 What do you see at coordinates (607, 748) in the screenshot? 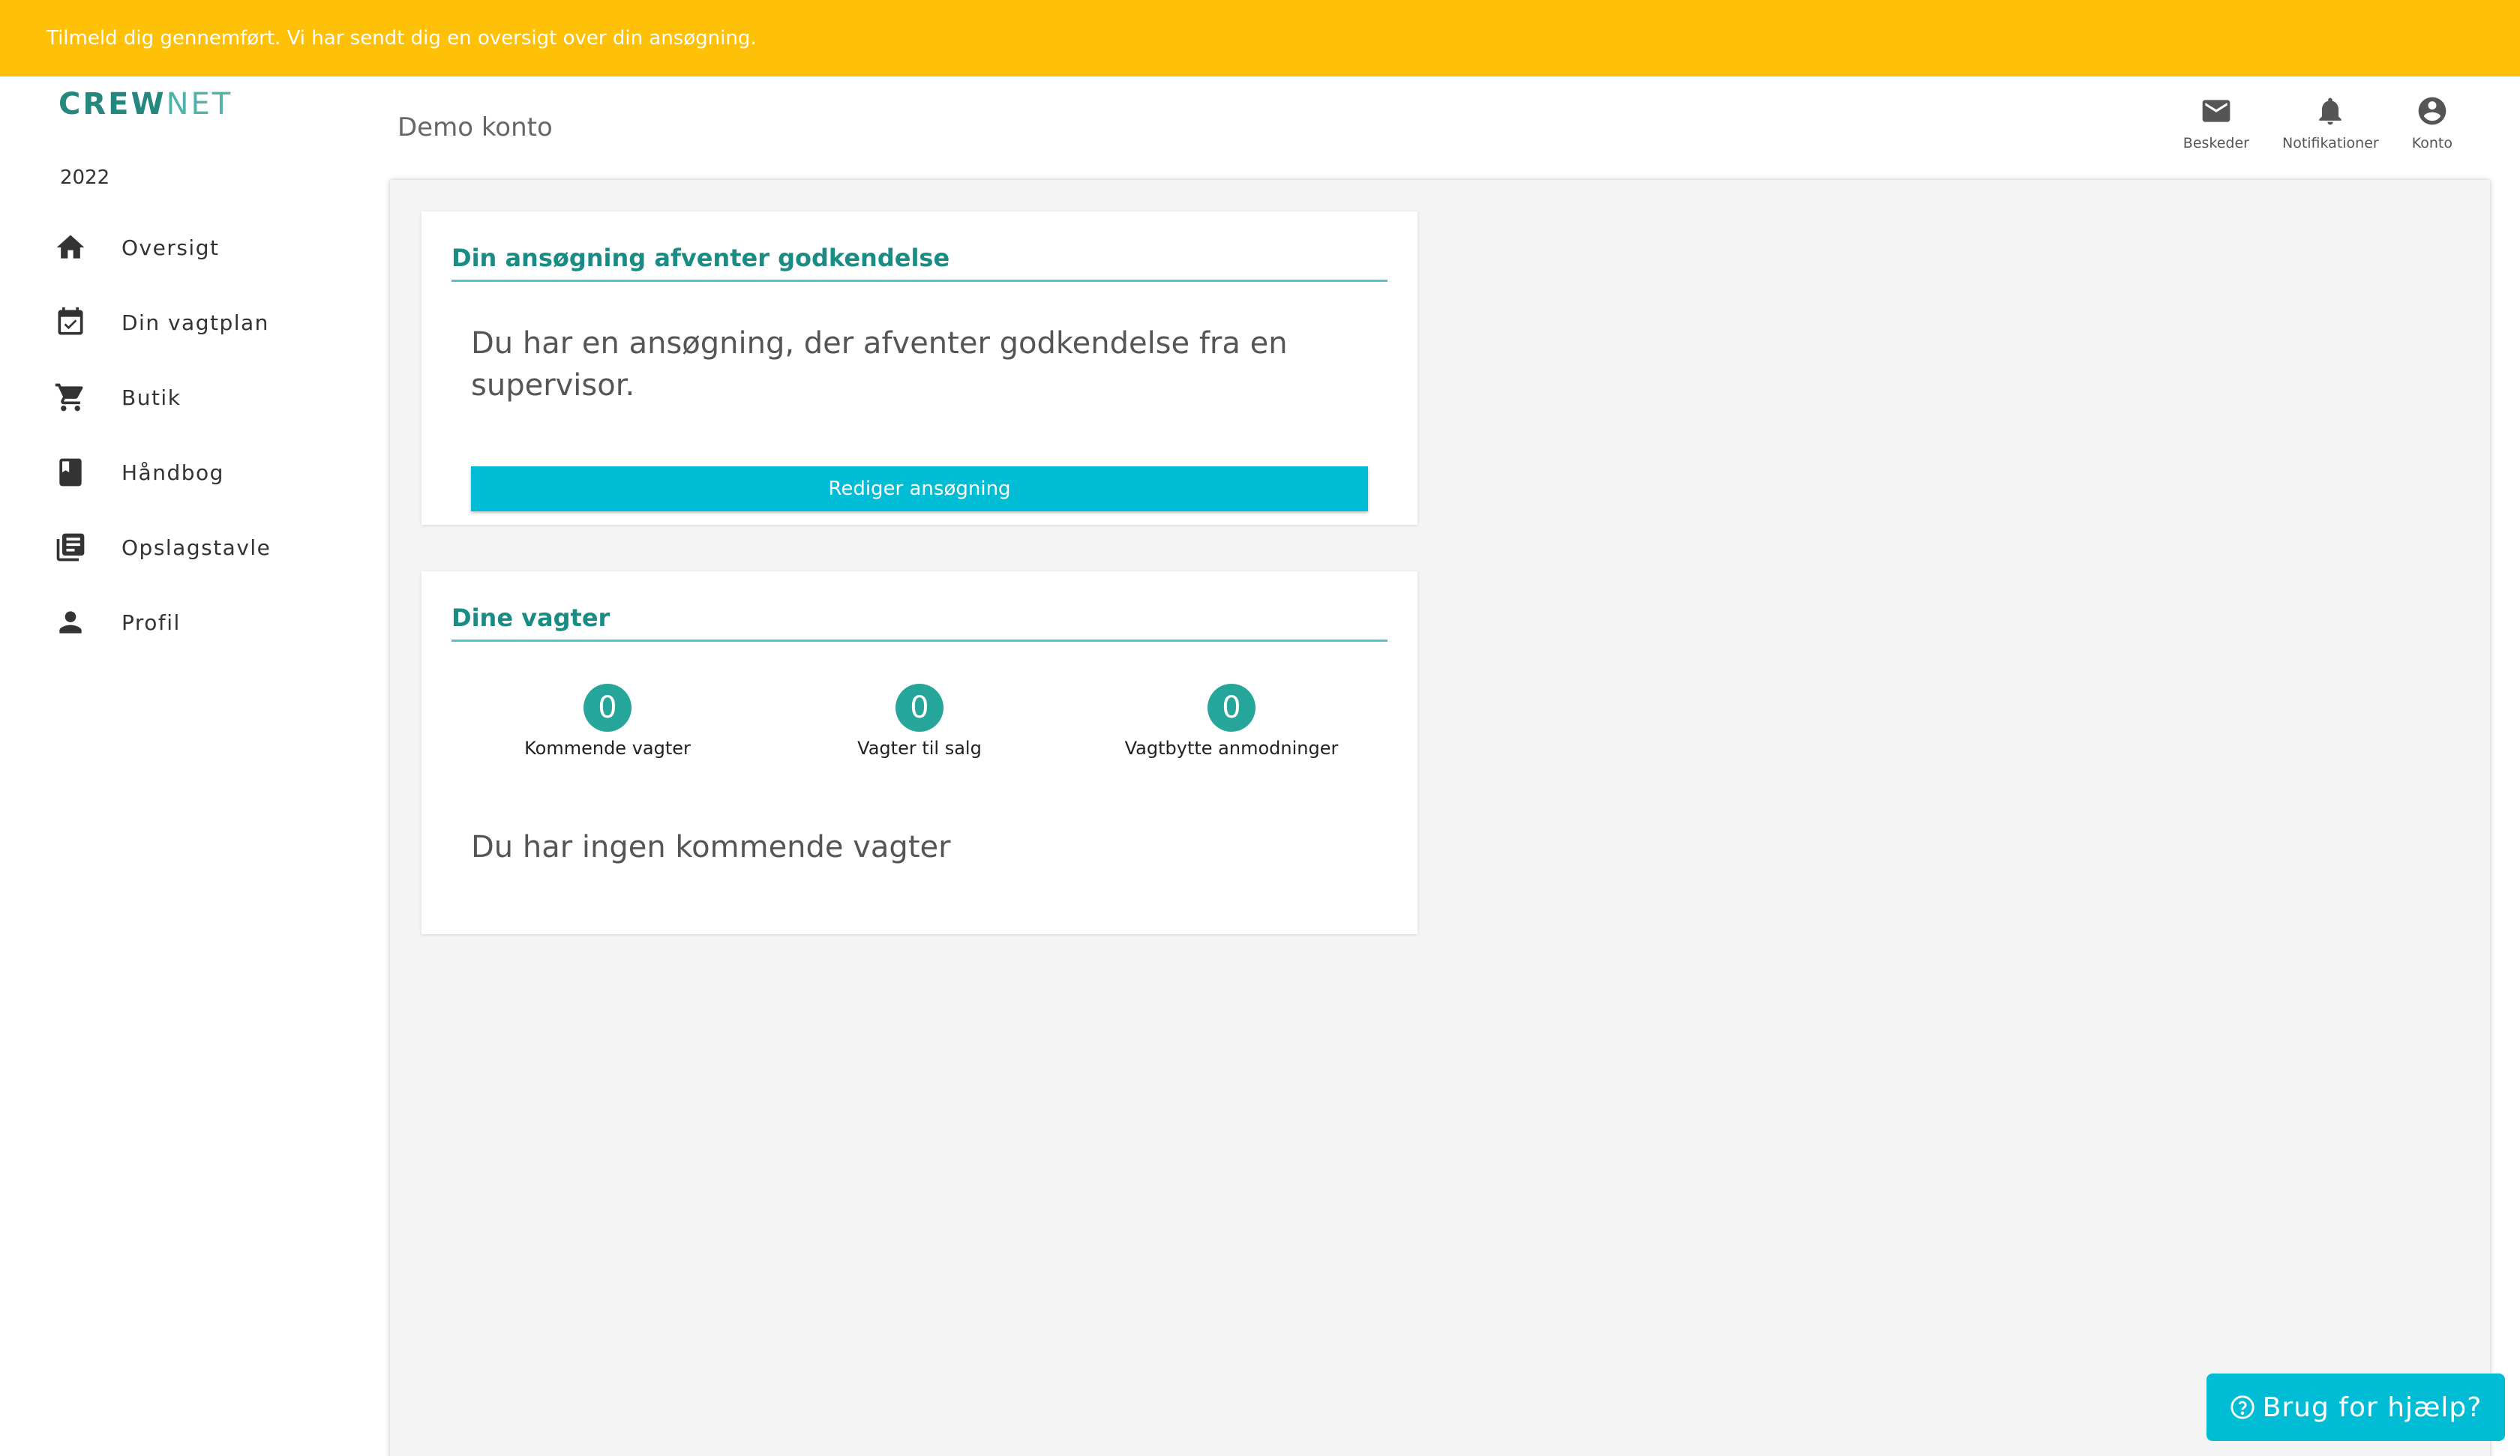
I see `stat-label: Kommende vagter` at bounding box center [607, 748].